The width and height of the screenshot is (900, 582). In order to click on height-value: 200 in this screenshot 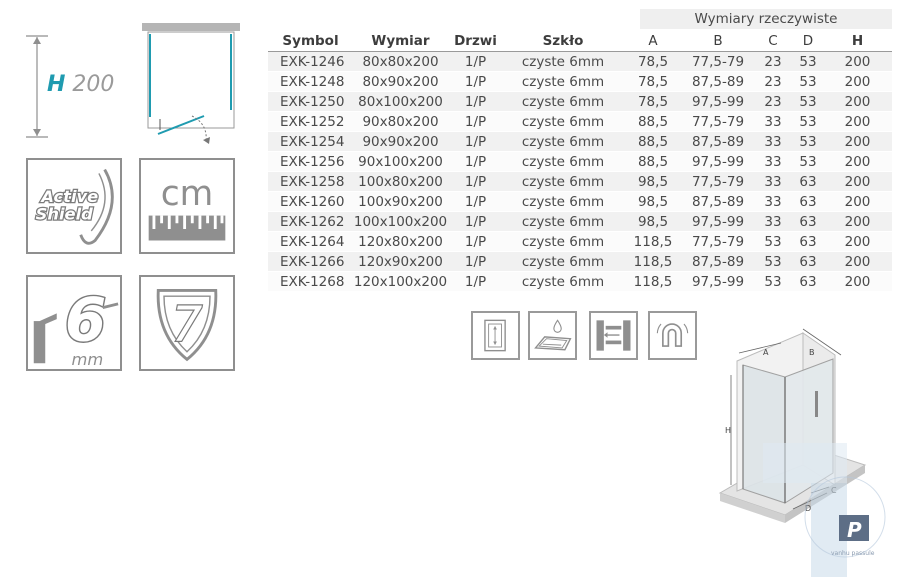, I will do `click(93, 84)`.